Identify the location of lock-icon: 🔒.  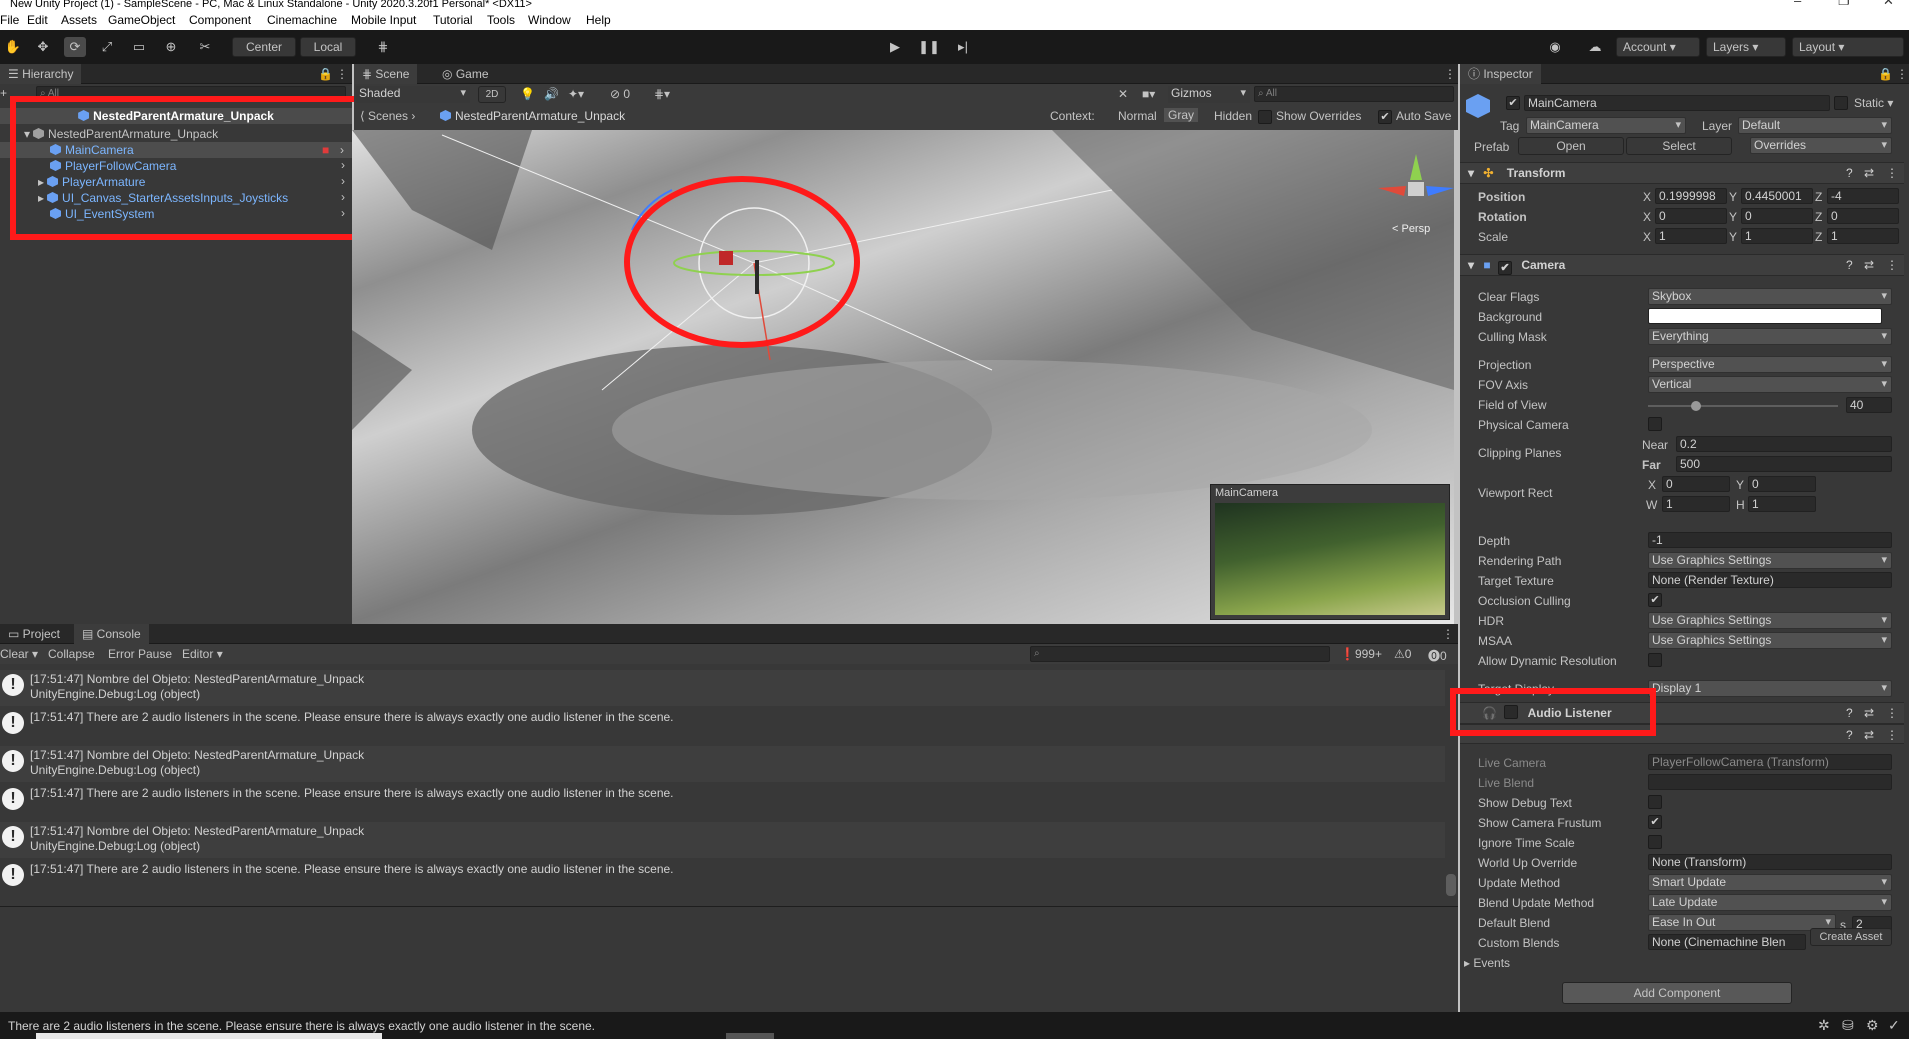
(1885, 74).